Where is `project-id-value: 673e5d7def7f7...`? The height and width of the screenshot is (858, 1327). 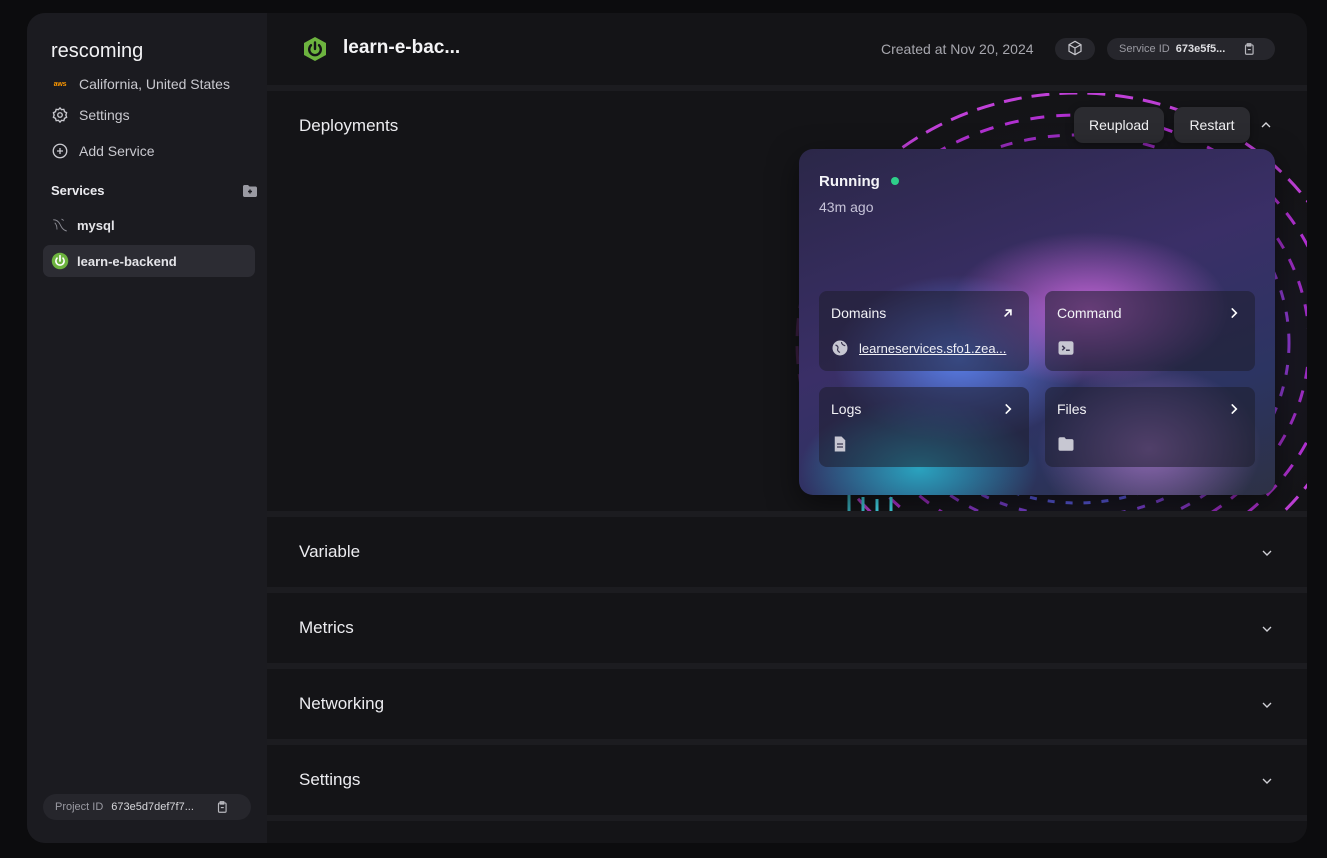 project-id-value: 673e5d7def7f7... is located at coordinates (152, 807).